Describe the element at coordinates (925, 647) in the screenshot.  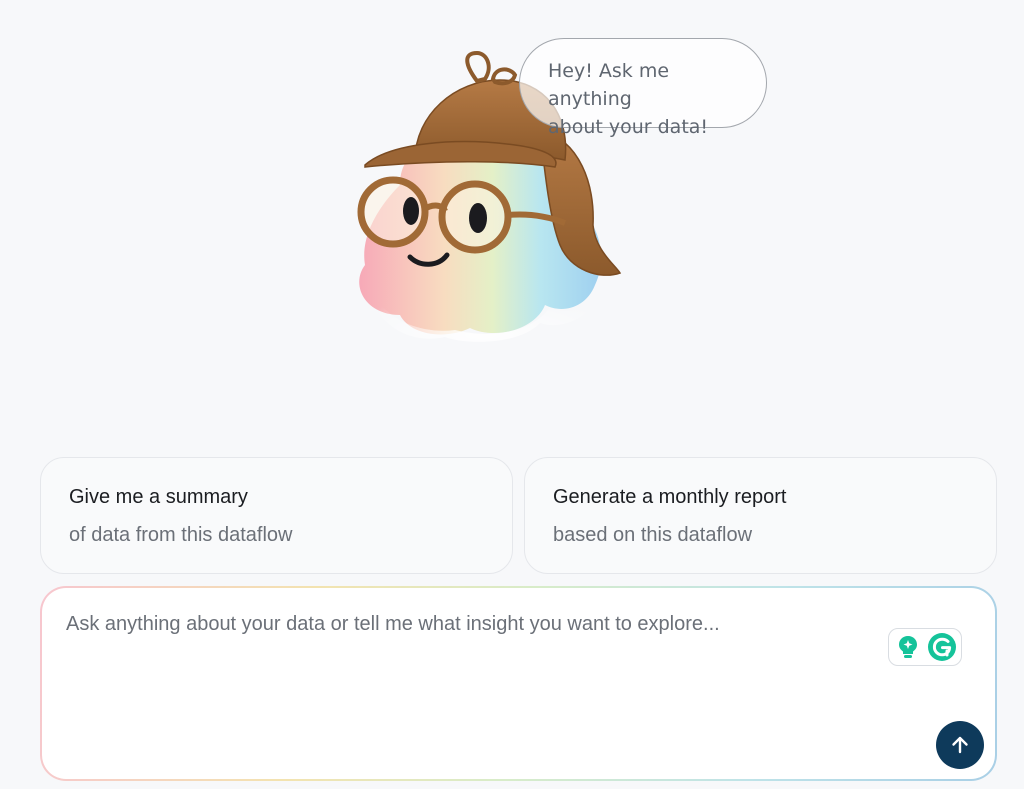
I see `grammarly-widget` at that location.